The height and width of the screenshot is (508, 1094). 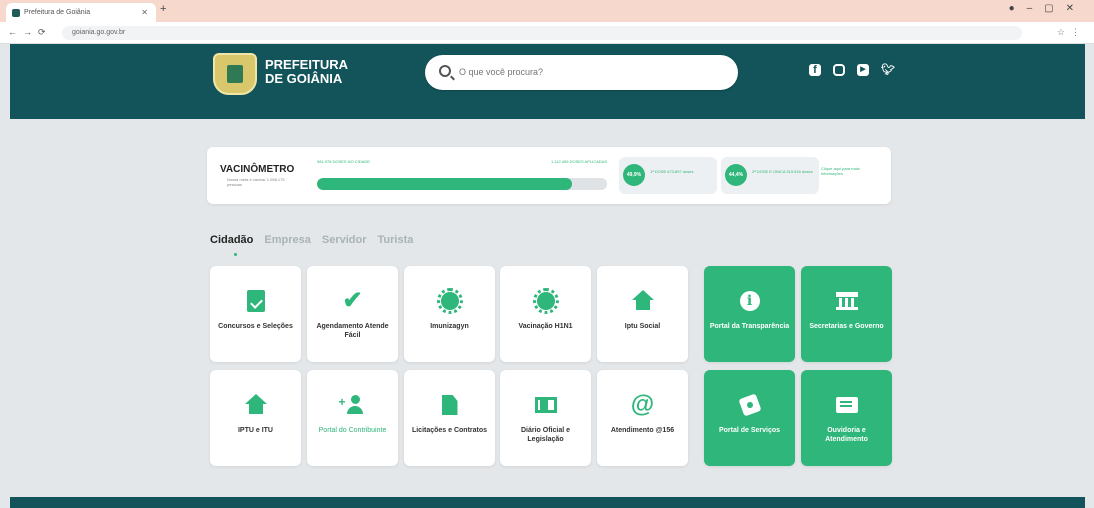 What do you see at coordinates (672, 171) in the screenshot?
I see `first-dose-text: 1ª DOSE 673.897 doses` at bounding box center [672, 171].